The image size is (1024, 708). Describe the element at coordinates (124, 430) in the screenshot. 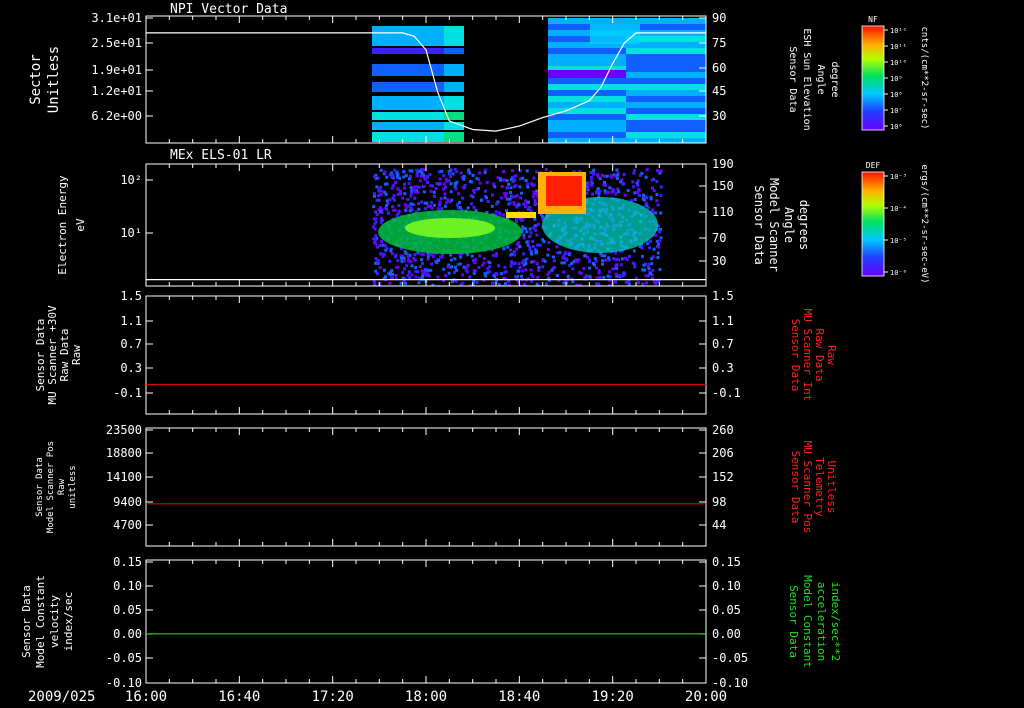

I see `y-tick-label: 23500` at that location.